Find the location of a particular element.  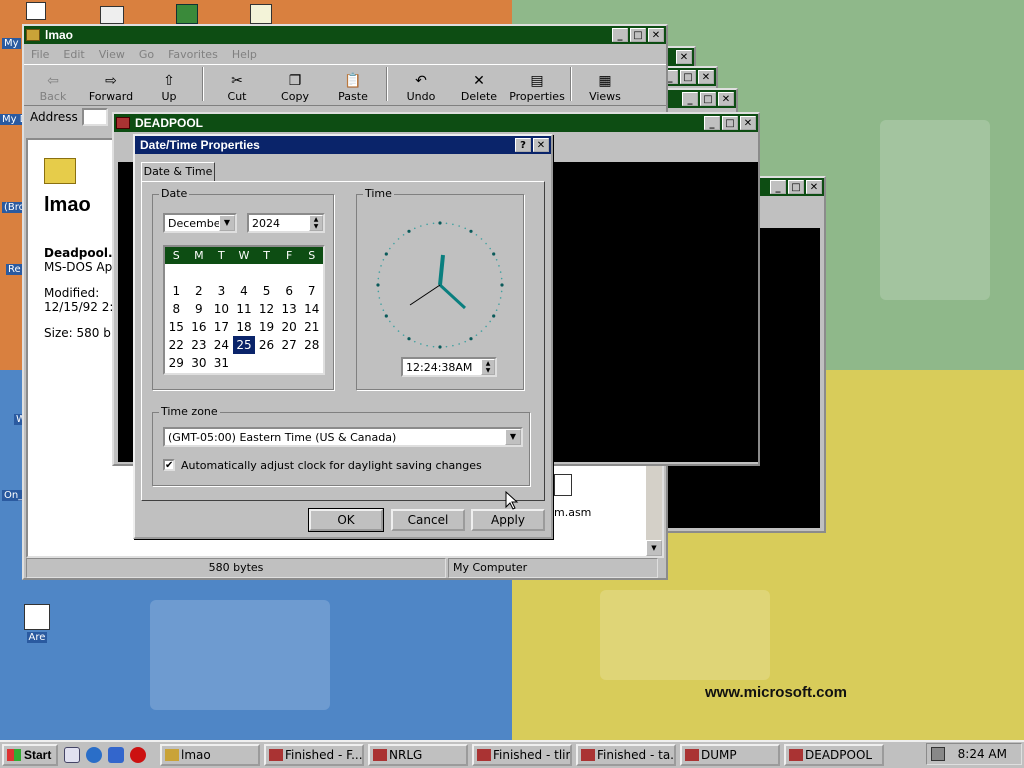

desktop-label-3: Re is located at coordinates (14, 269).